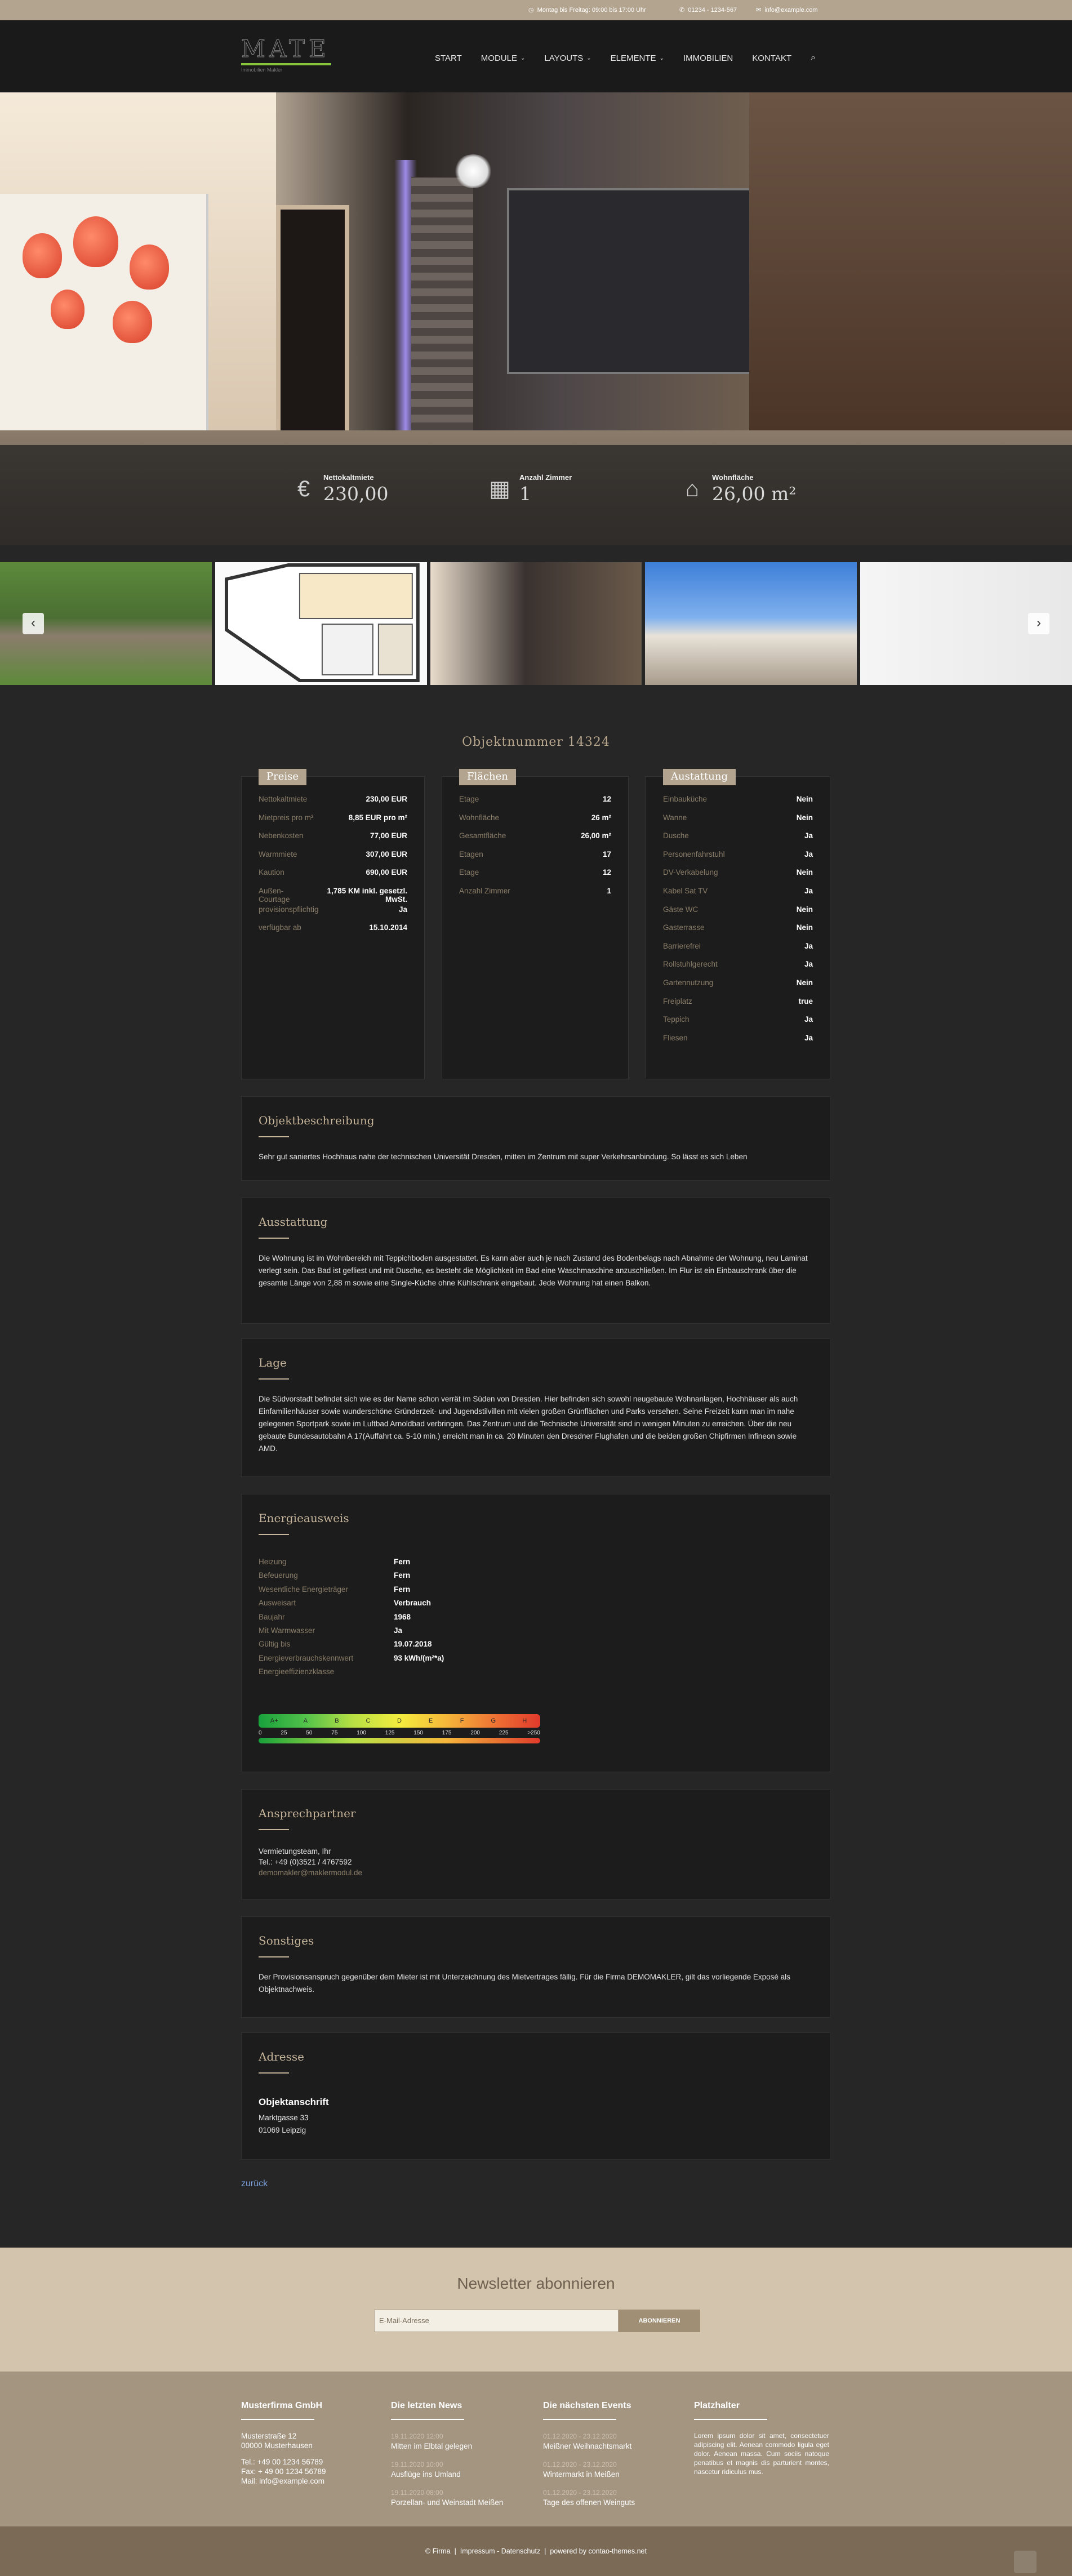 The height and width of the screenshot is (2576, 1072). I want to click on newsletter-email-input: E-Mail-Adresse, so click(496, 2321).